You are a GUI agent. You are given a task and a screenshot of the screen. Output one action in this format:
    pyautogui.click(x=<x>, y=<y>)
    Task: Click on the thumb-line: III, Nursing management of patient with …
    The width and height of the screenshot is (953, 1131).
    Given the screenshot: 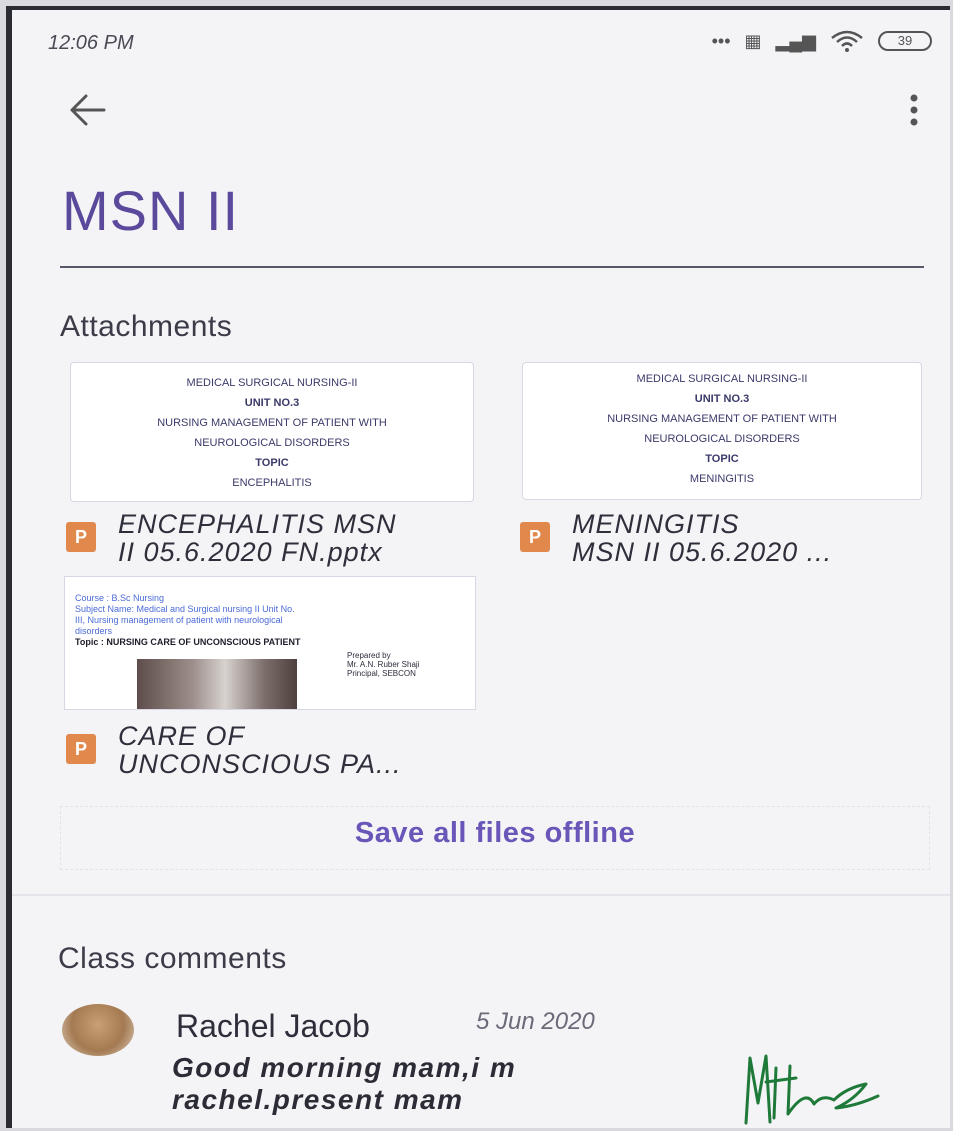 What is the action you would take?
    pyautogui.click(x=179, y=620)
    